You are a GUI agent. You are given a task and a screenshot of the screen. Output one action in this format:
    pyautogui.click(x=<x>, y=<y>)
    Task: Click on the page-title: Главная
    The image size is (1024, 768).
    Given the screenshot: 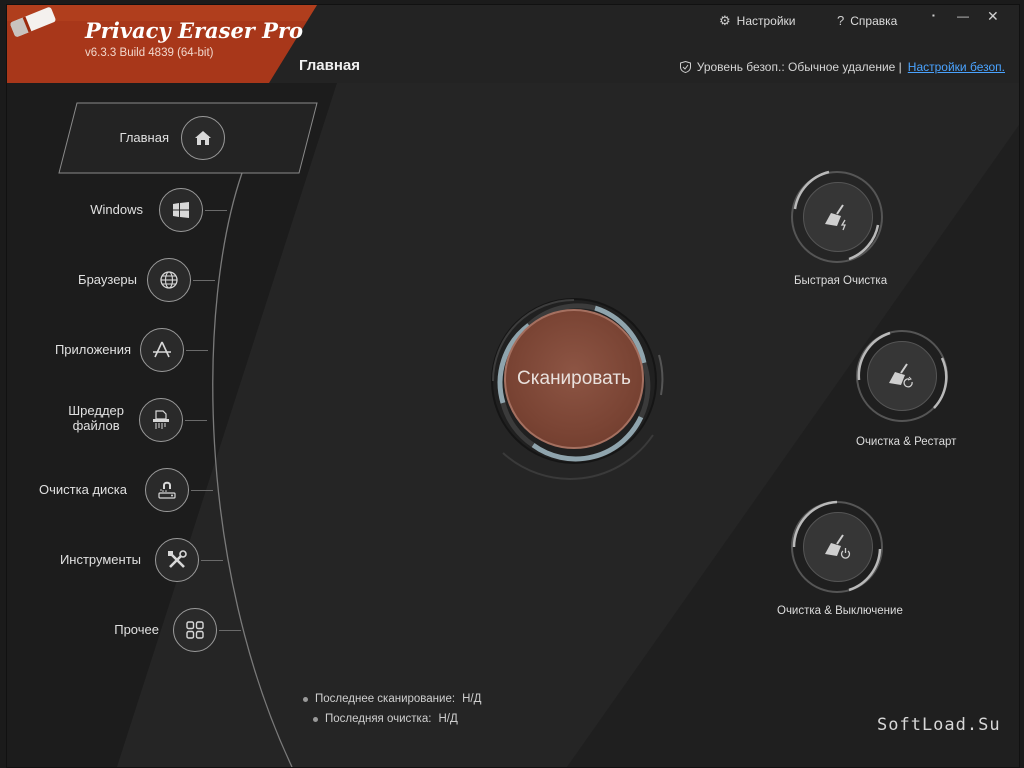 What is the action you would take?
    pyautogui.click(x=330, y=65)
    